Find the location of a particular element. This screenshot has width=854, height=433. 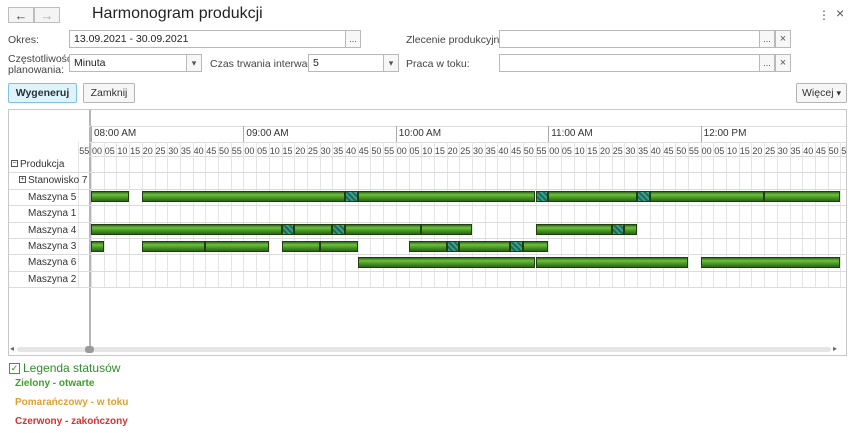

minute-label: 30 is located at coordinates (478, 151).